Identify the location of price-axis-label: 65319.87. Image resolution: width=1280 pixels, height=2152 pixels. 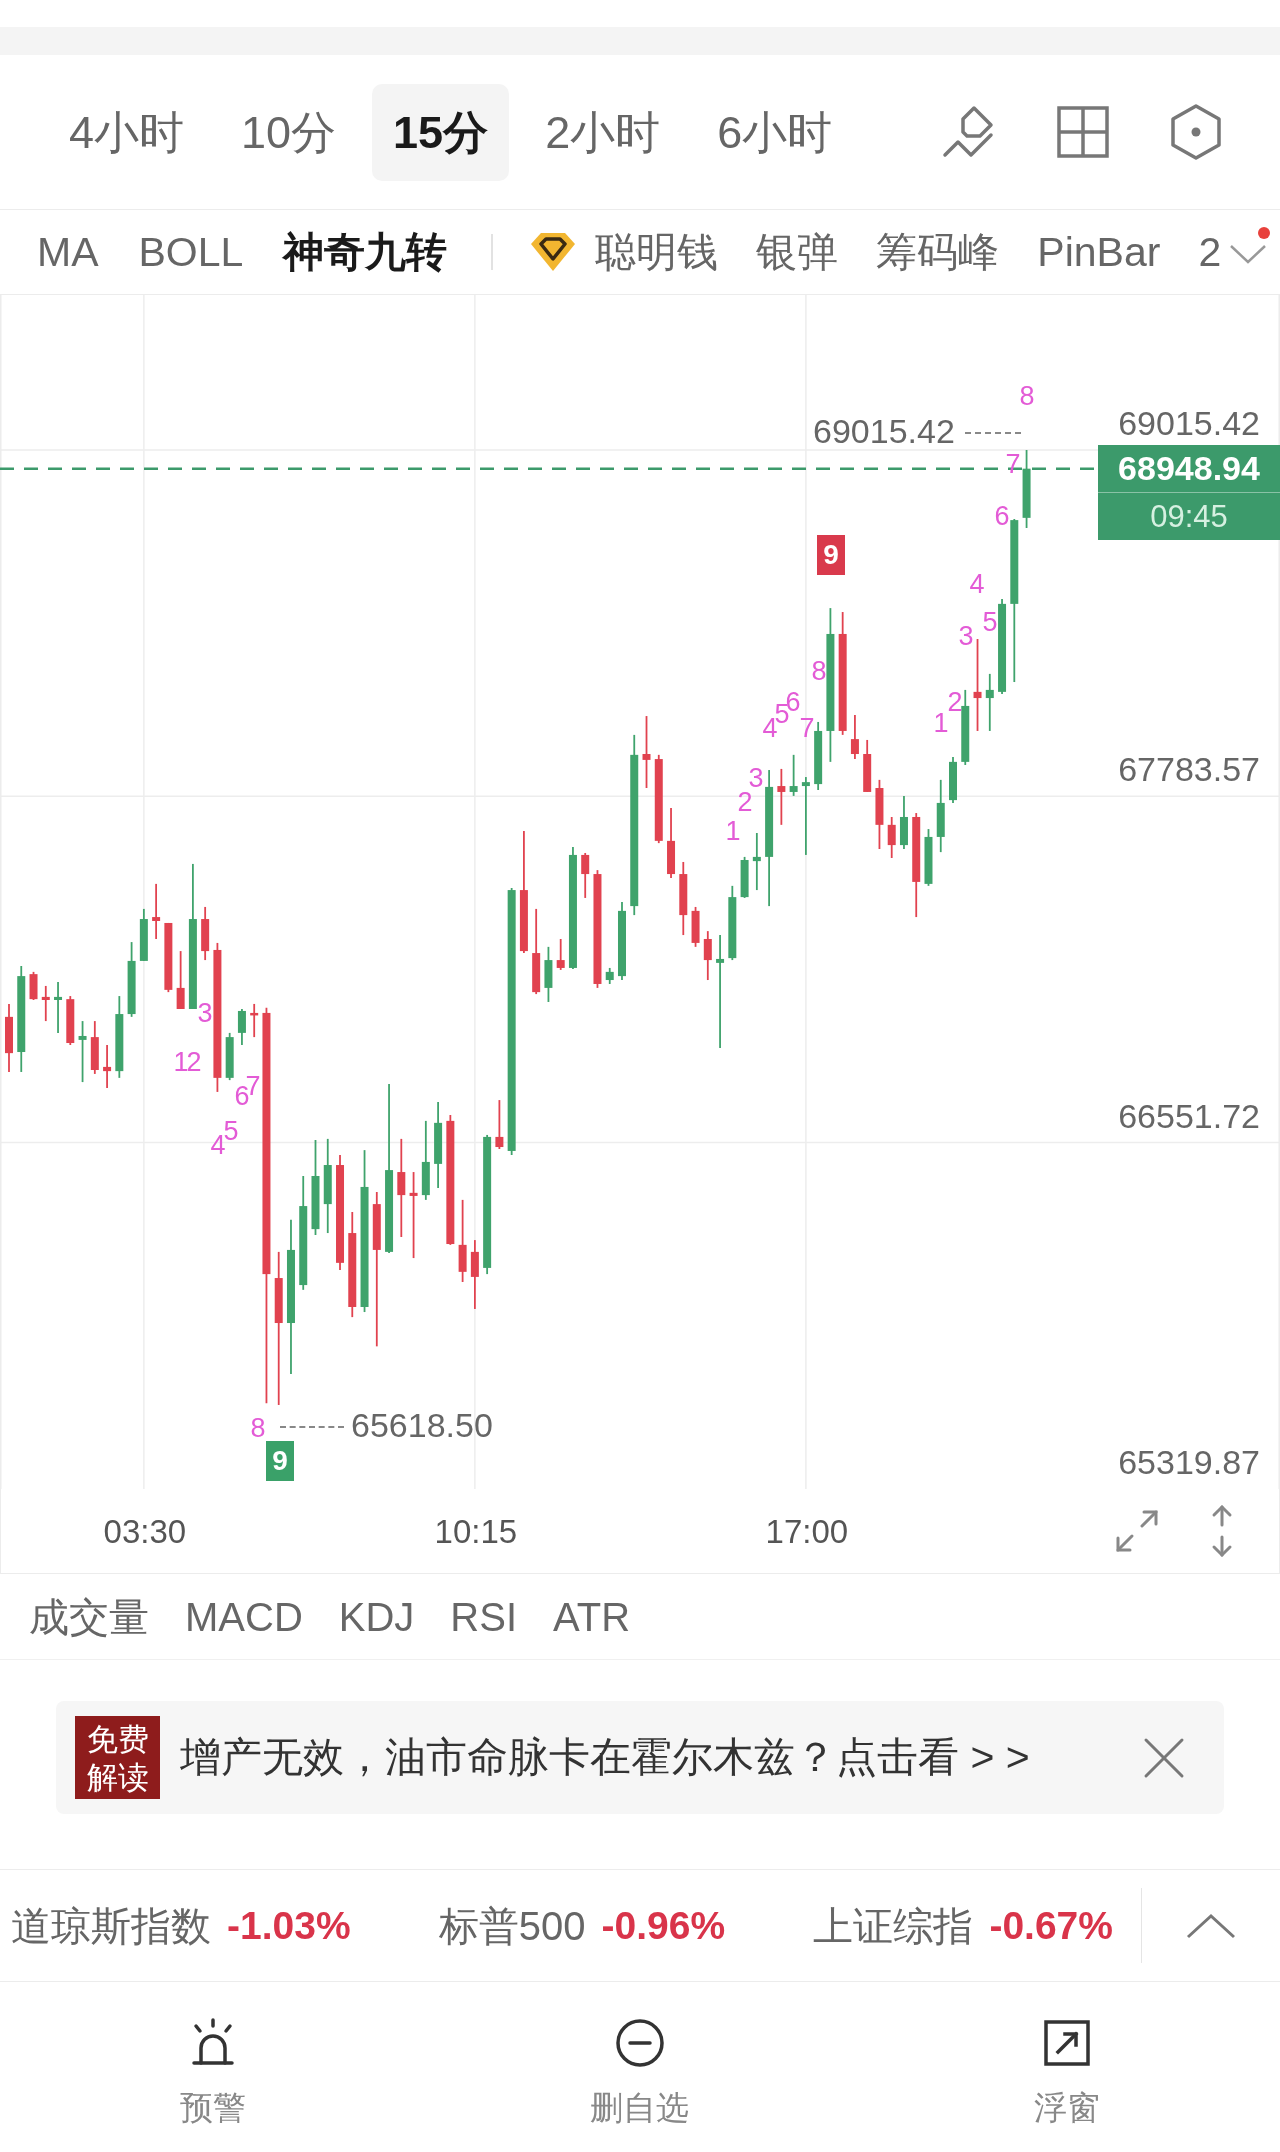
(1189, 1461).